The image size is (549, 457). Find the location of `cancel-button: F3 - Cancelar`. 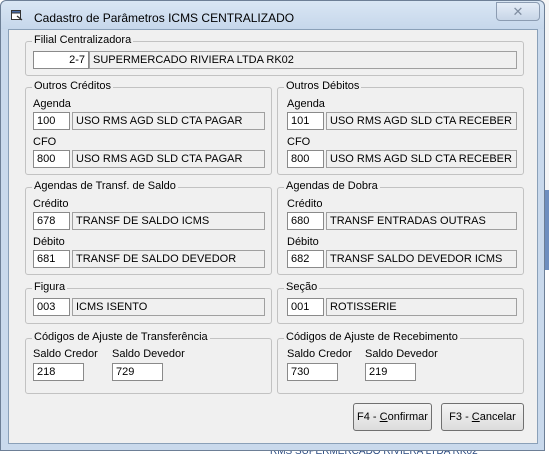

cancel-button: F3 - Cancelar is located at coordinates (482, 417).